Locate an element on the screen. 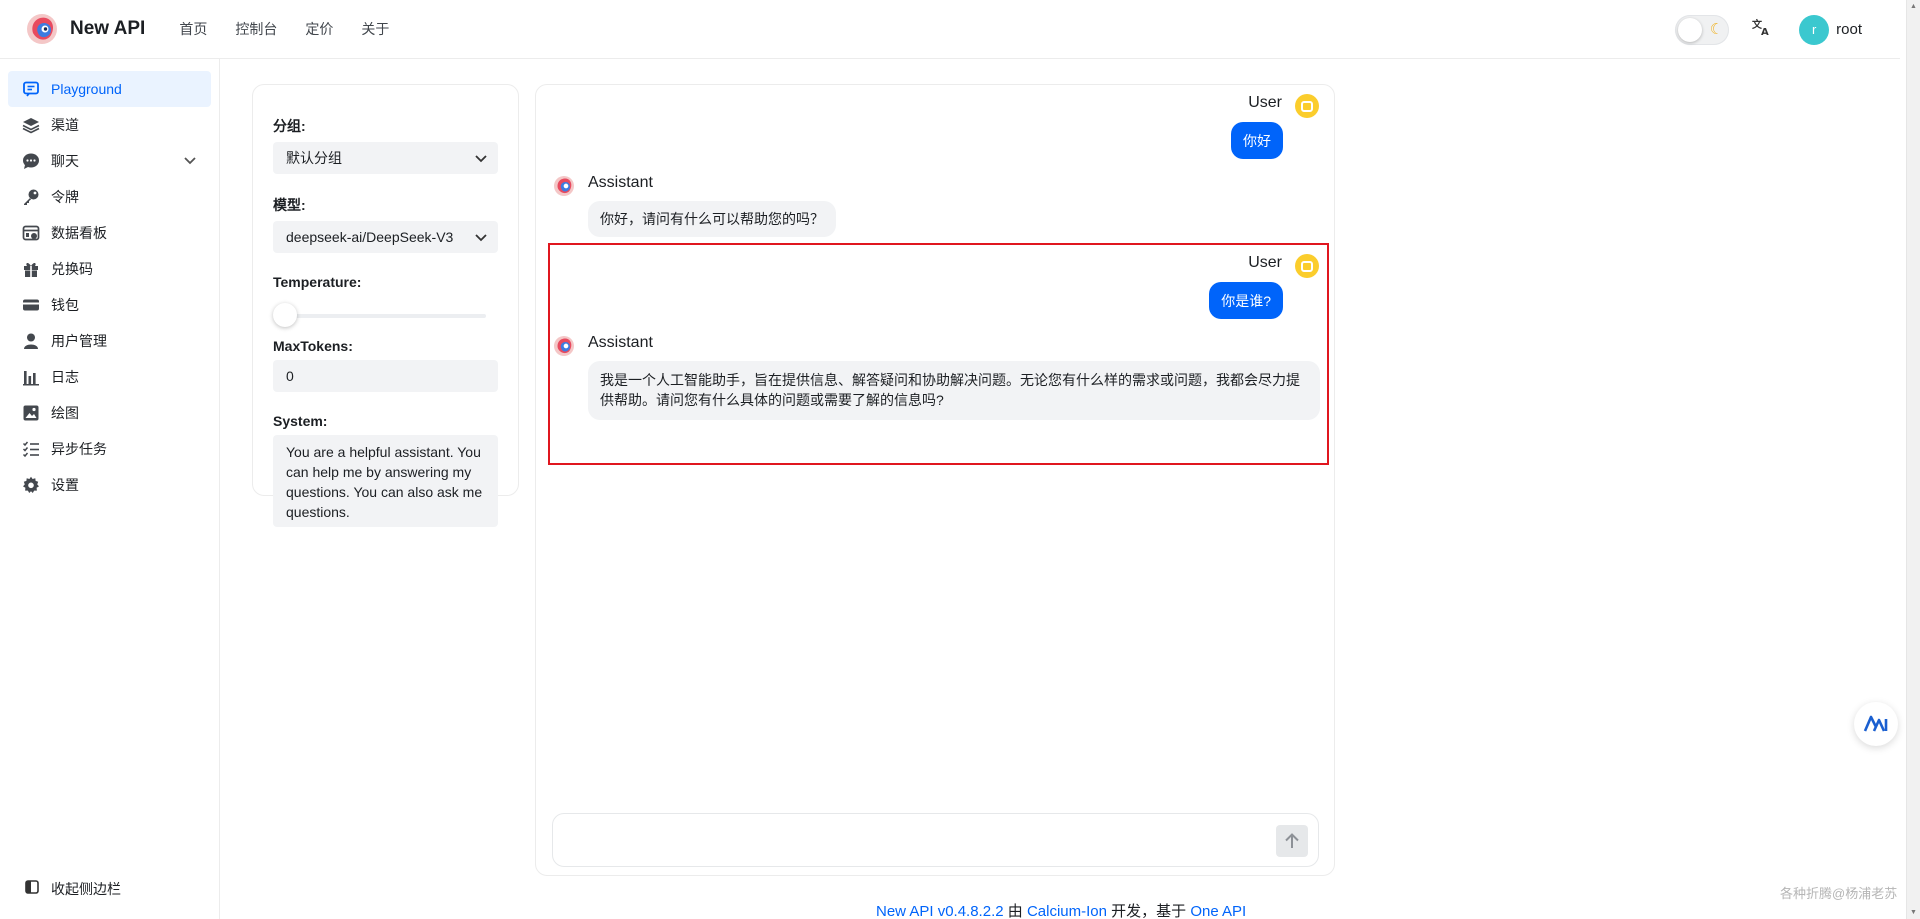 Image resolution: width=1920 pixels, height=919 pixels. sidebar-item-label: 用户管理 is located at coordinates (79, 341).